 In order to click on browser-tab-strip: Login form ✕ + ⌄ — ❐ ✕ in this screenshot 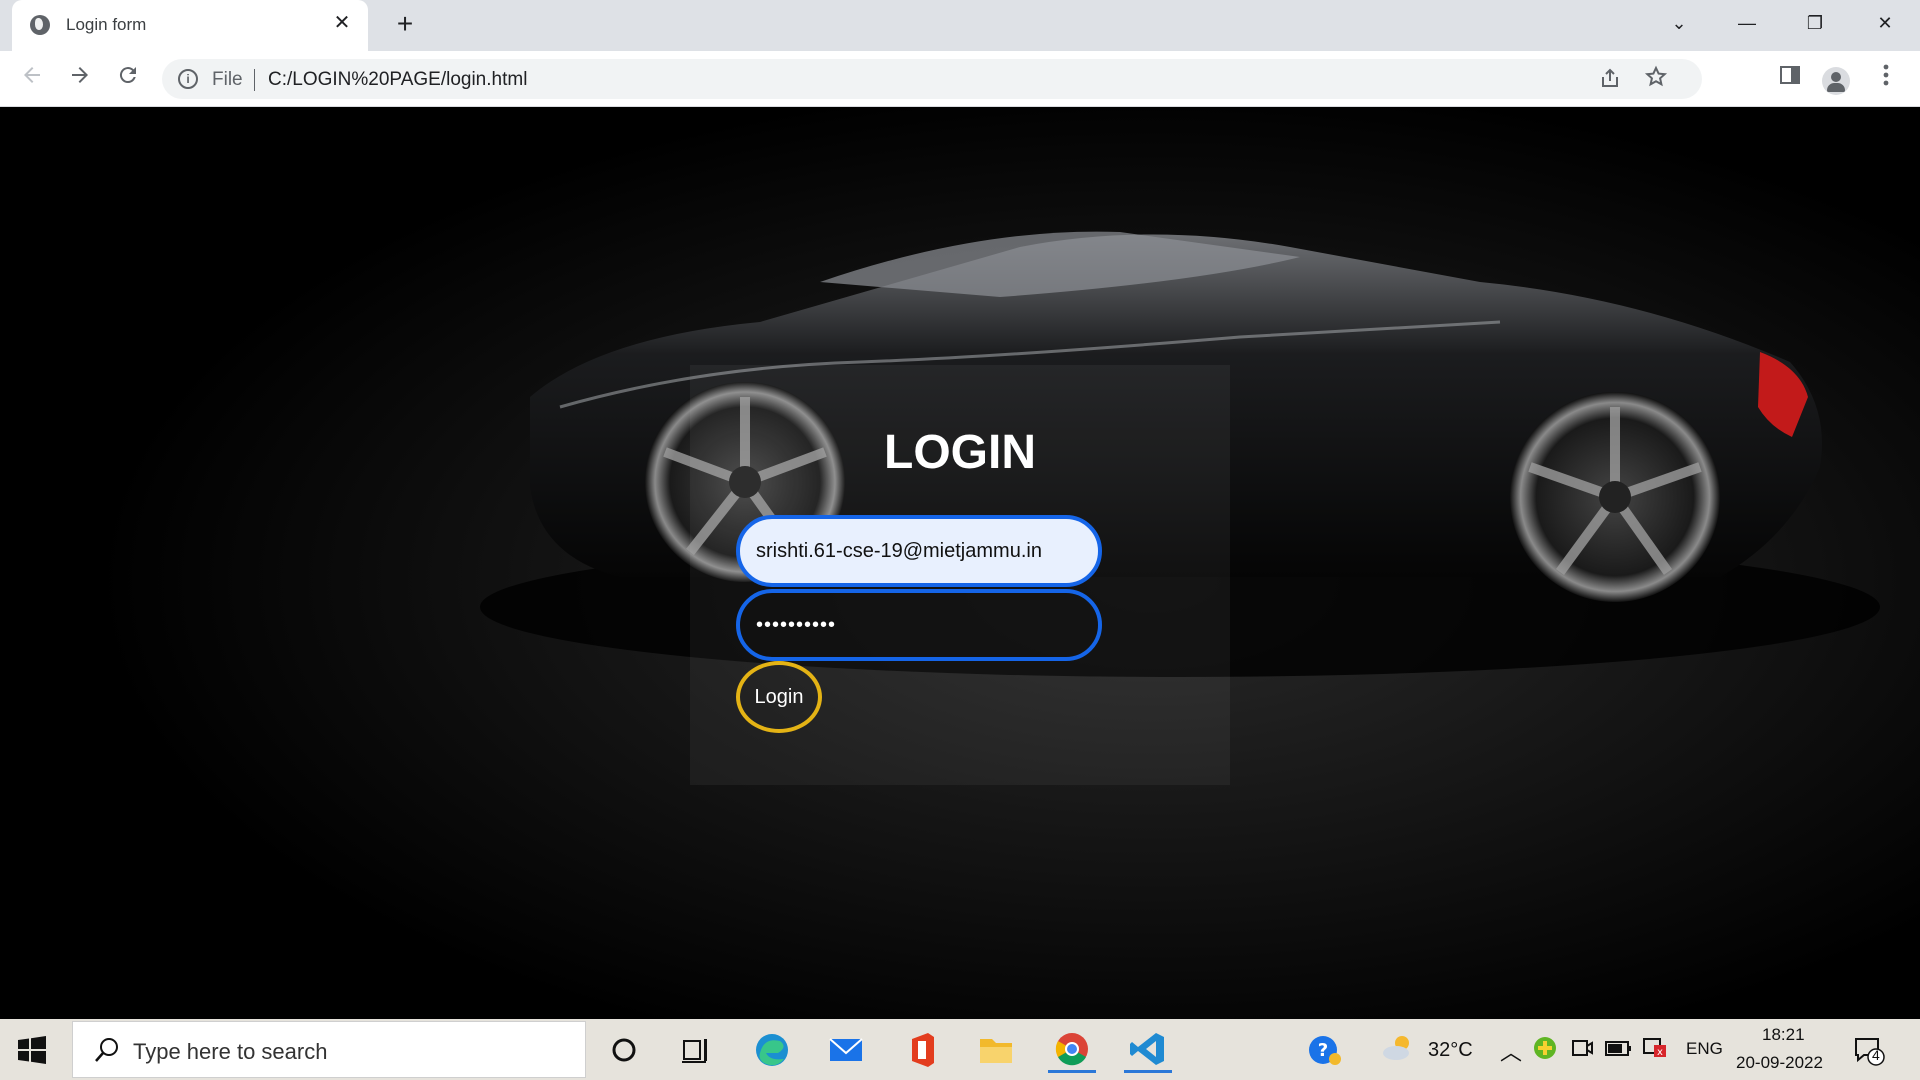, I will do `click(960, 25)`.